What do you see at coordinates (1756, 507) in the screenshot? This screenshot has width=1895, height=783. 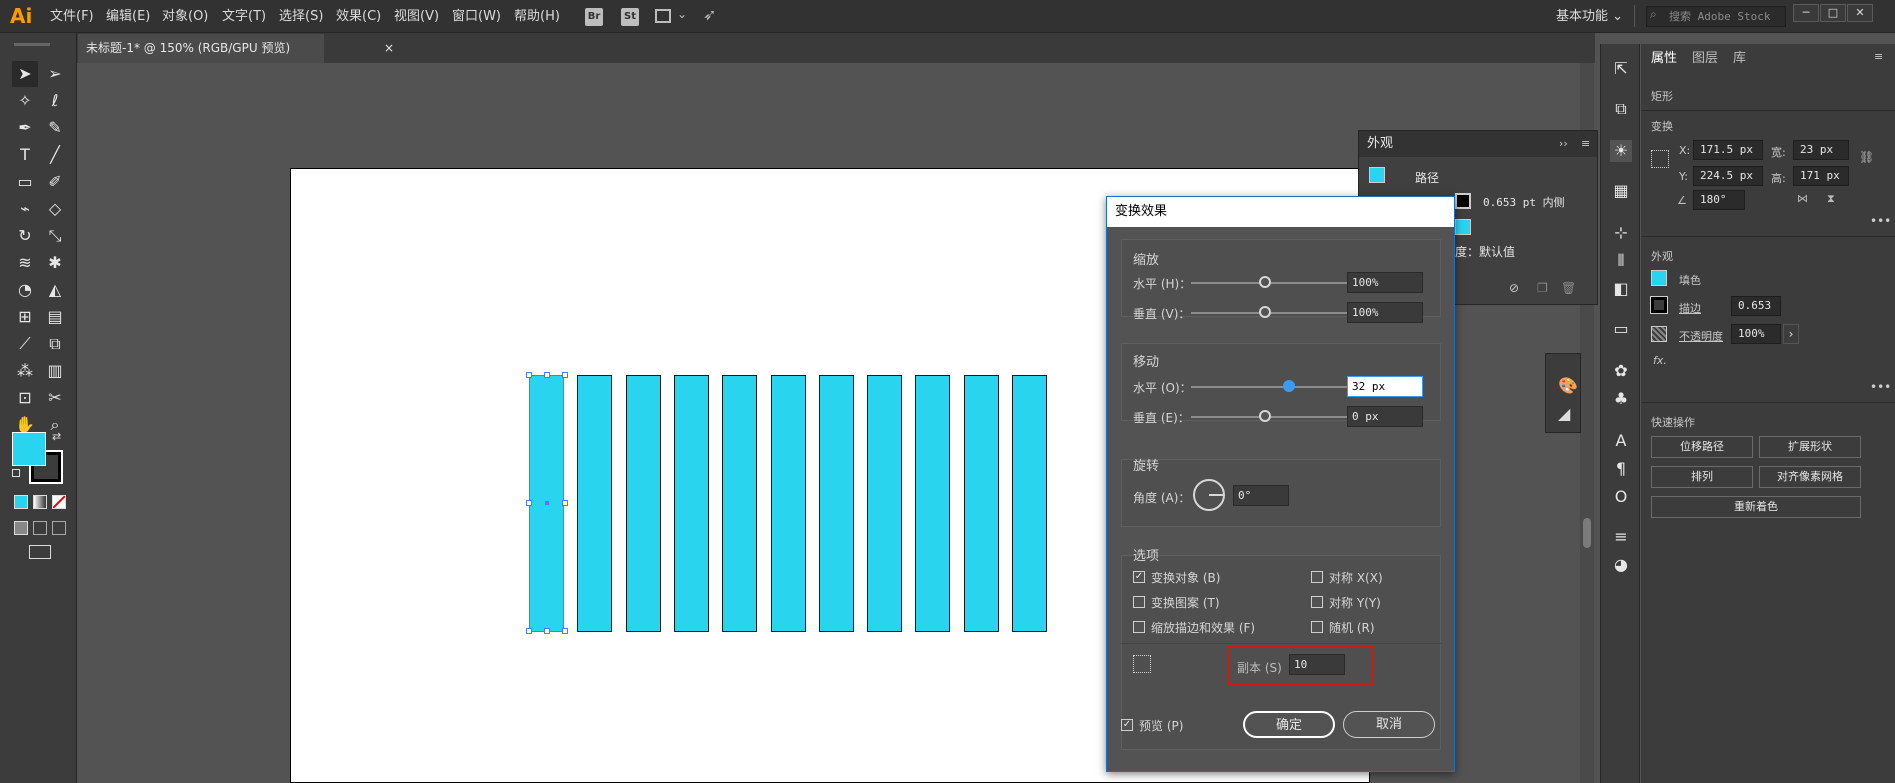 I see `recolor-button: 重新着色` at bounding box center [1756, 507].